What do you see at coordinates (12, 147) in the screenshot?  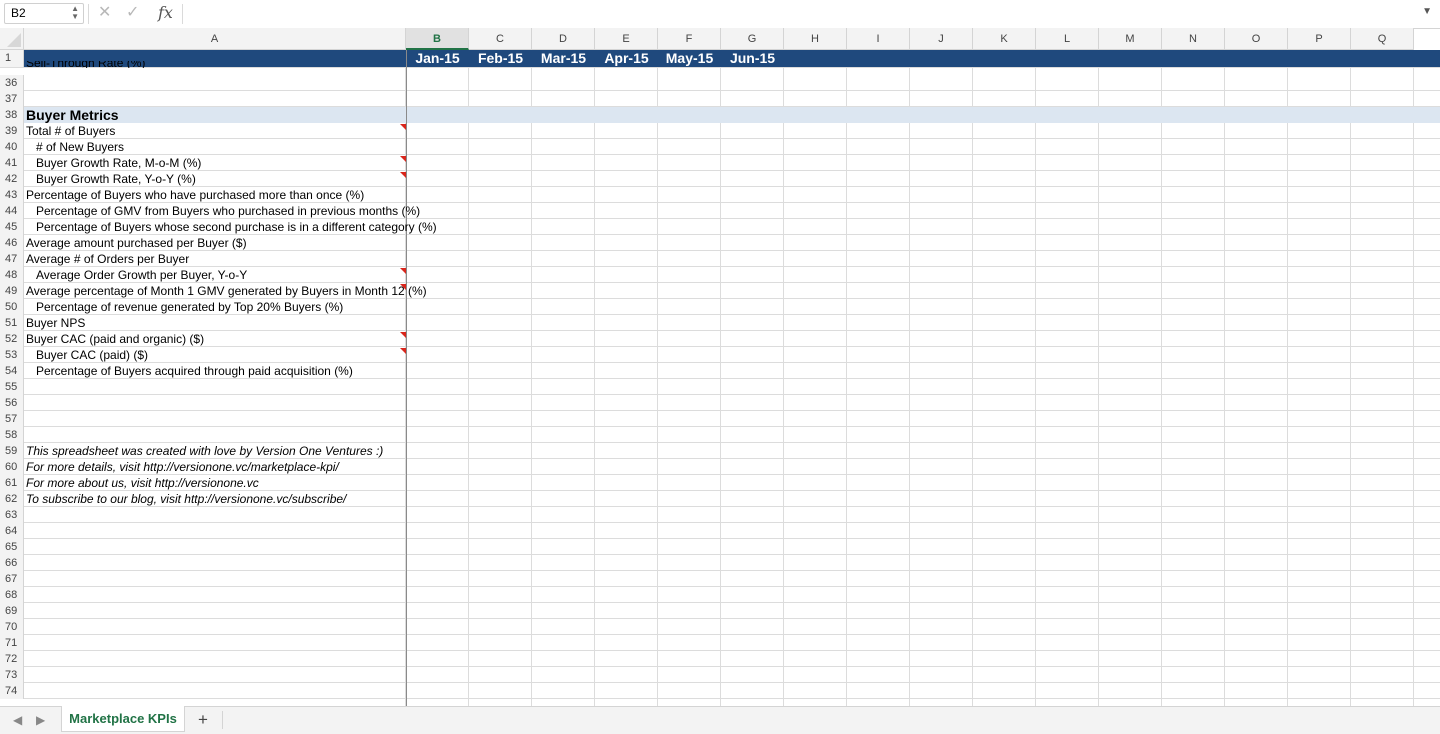 I see `row-header: 40` at bounding box center [12, 147].